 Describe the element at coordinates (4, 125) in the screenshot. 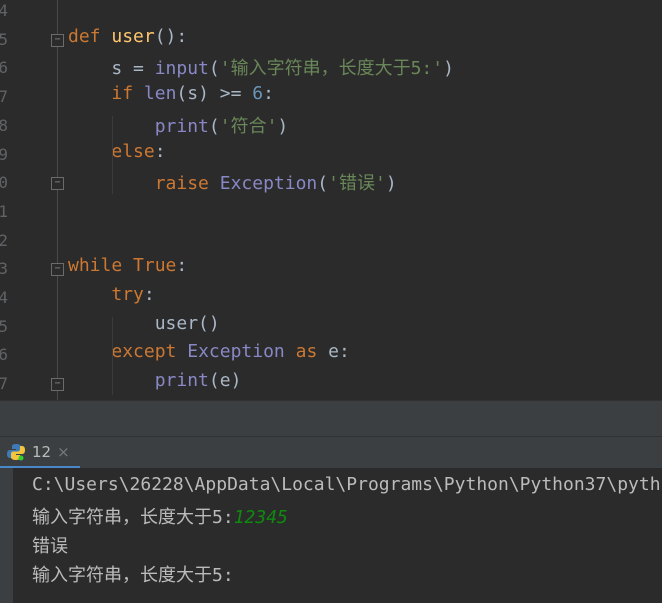

I see `line-number: 8` at that location.